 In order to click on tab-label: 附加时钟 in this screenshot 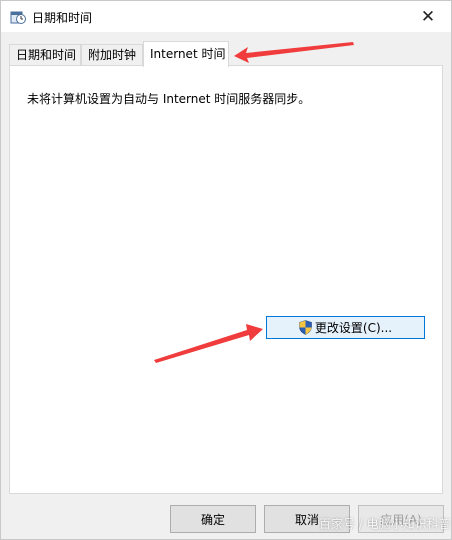, I will do `click(112, 55)`.